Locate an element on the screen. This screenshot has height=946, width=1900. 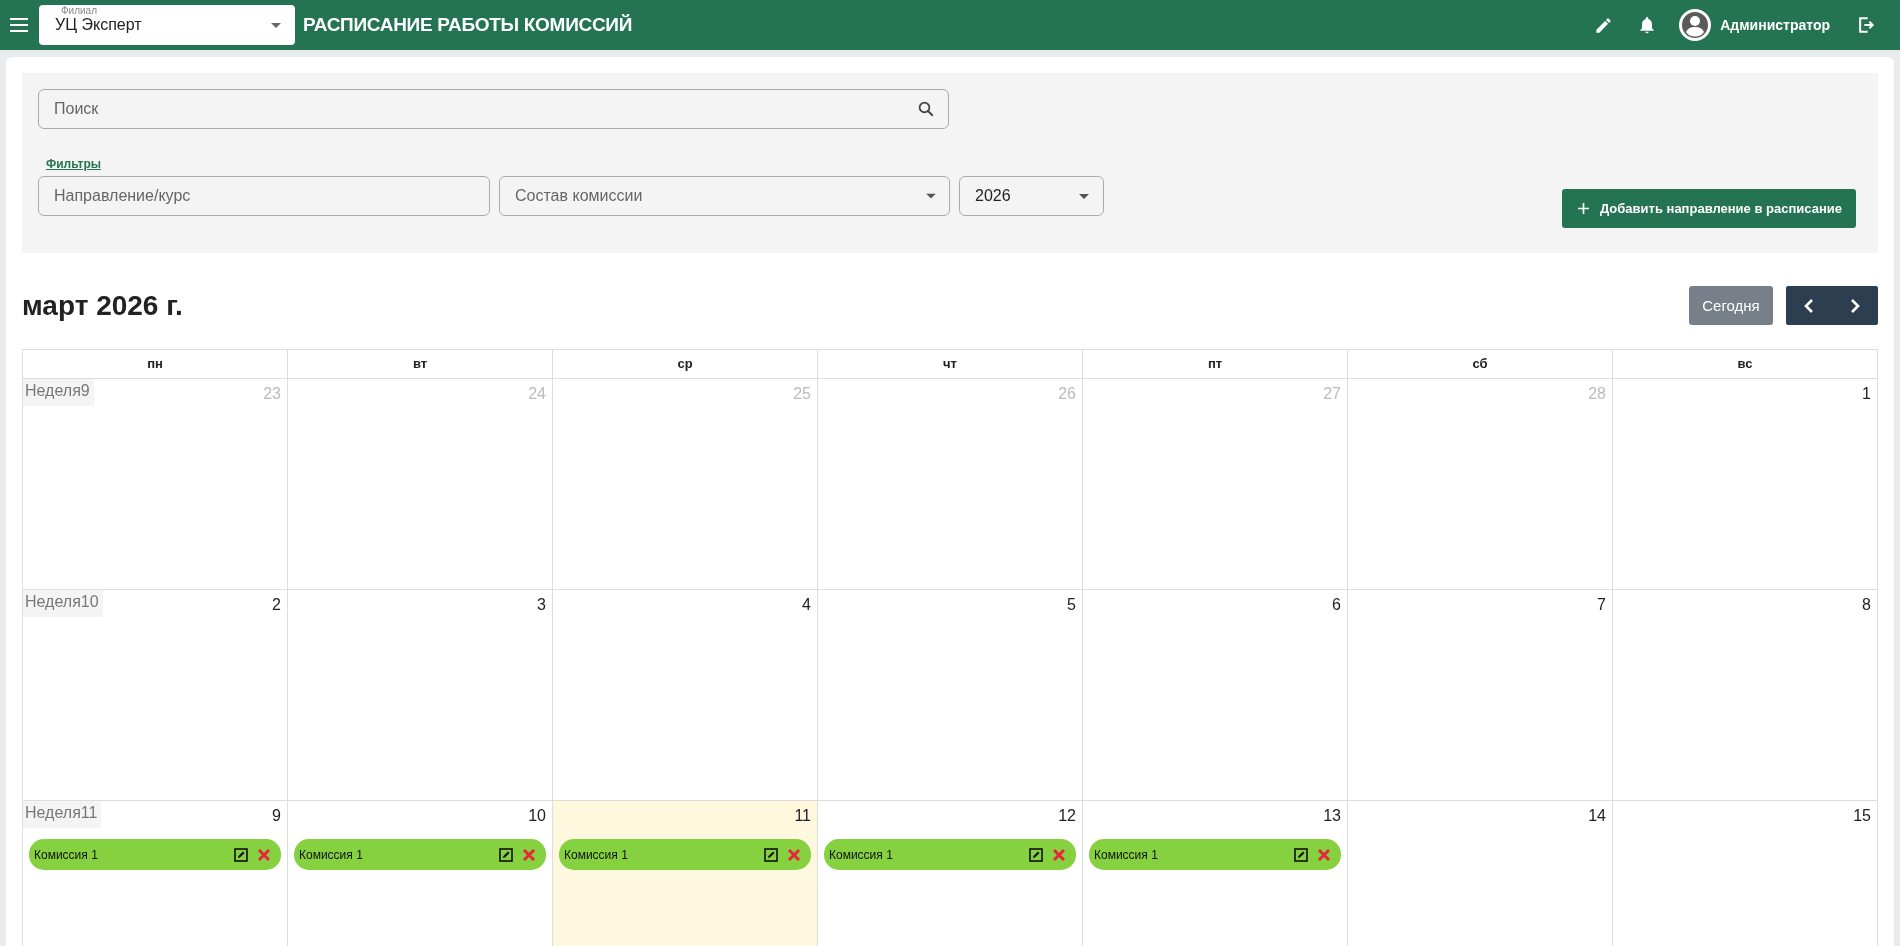
logout-icon is located at coordinates (1866, 25).